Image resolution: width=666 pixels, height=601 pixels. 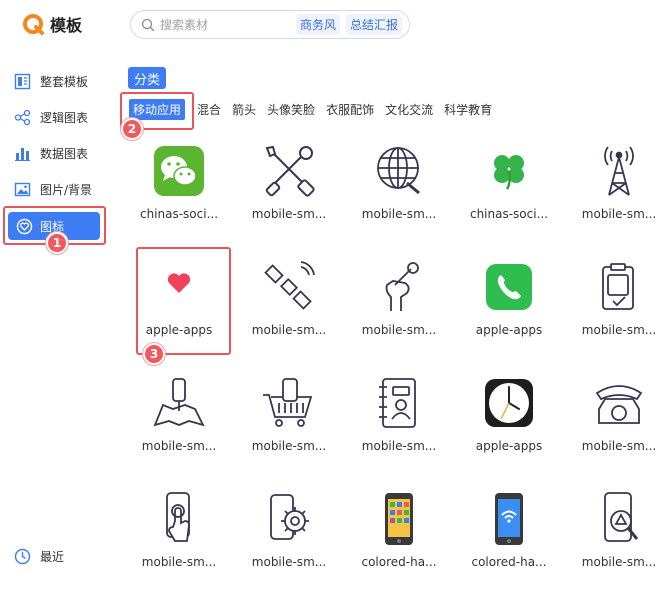 I want to click on search-input, so click(x=225, y=24).